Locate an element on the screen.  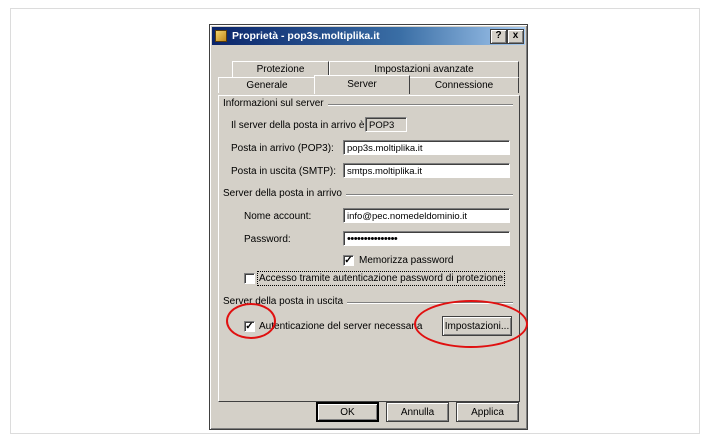
account-name-input: info@pec.nomedeldominio.it is located at coordinates (426, 215).